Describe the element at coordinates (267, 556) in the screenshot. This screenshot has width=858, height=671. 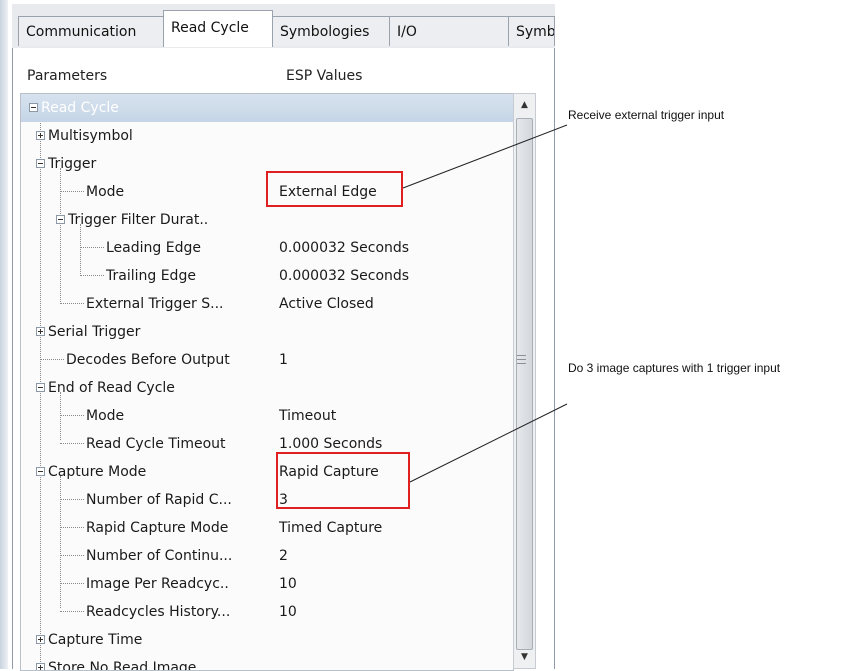
I see `tree-row-number-of-continuous: Number of Continu... 2` at that location.